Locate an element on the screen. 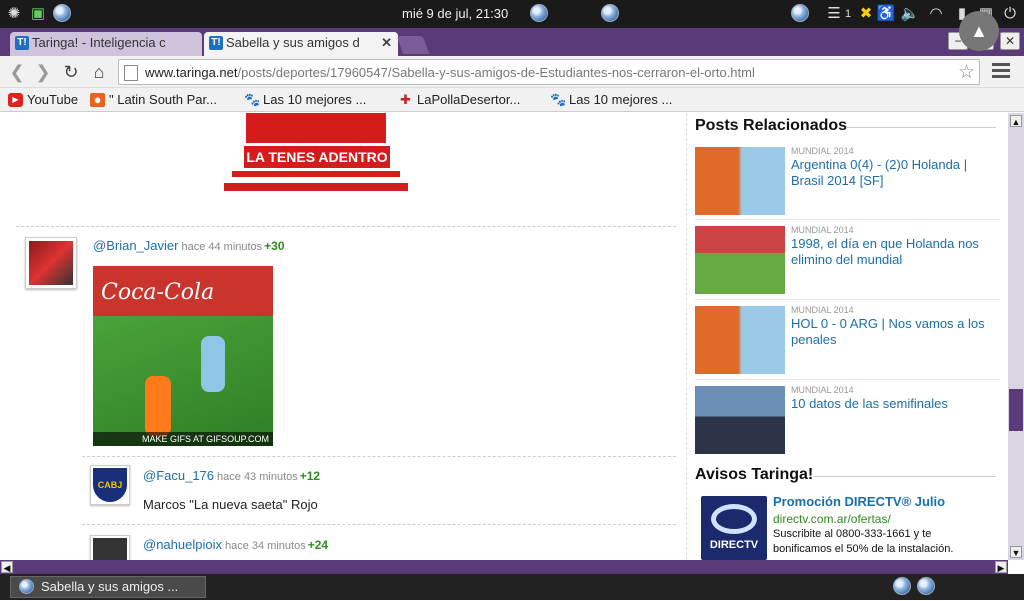 This screenshot has width=1024, height=601. banner-logo: LA TENES ADENTRO is located at coordinates (316, 153).